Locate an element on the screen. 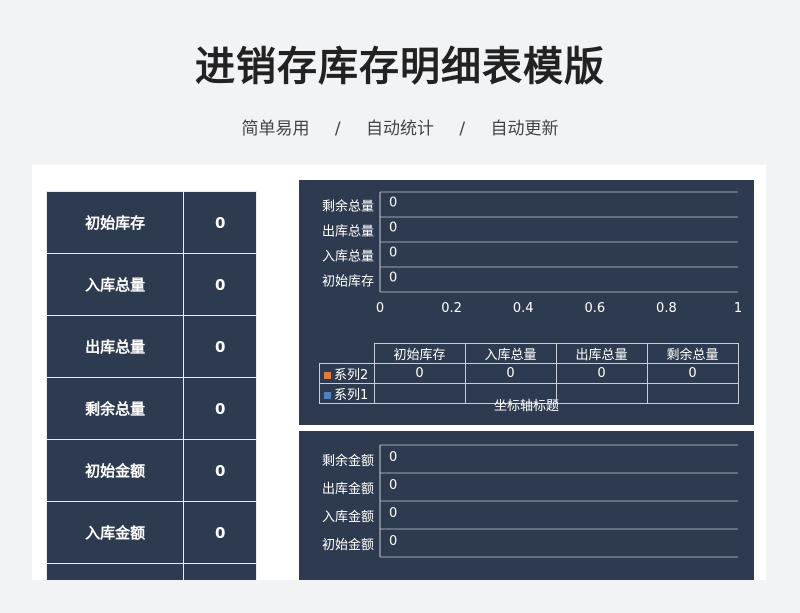  summary-row: 剩余总量 0 is located at coordinates (151, 408).